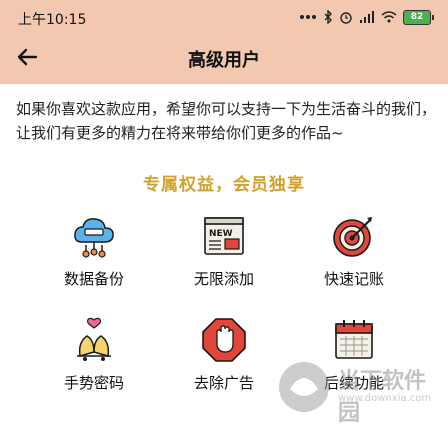  I want to click on feature-label: 去除广告, so click(223, 383).